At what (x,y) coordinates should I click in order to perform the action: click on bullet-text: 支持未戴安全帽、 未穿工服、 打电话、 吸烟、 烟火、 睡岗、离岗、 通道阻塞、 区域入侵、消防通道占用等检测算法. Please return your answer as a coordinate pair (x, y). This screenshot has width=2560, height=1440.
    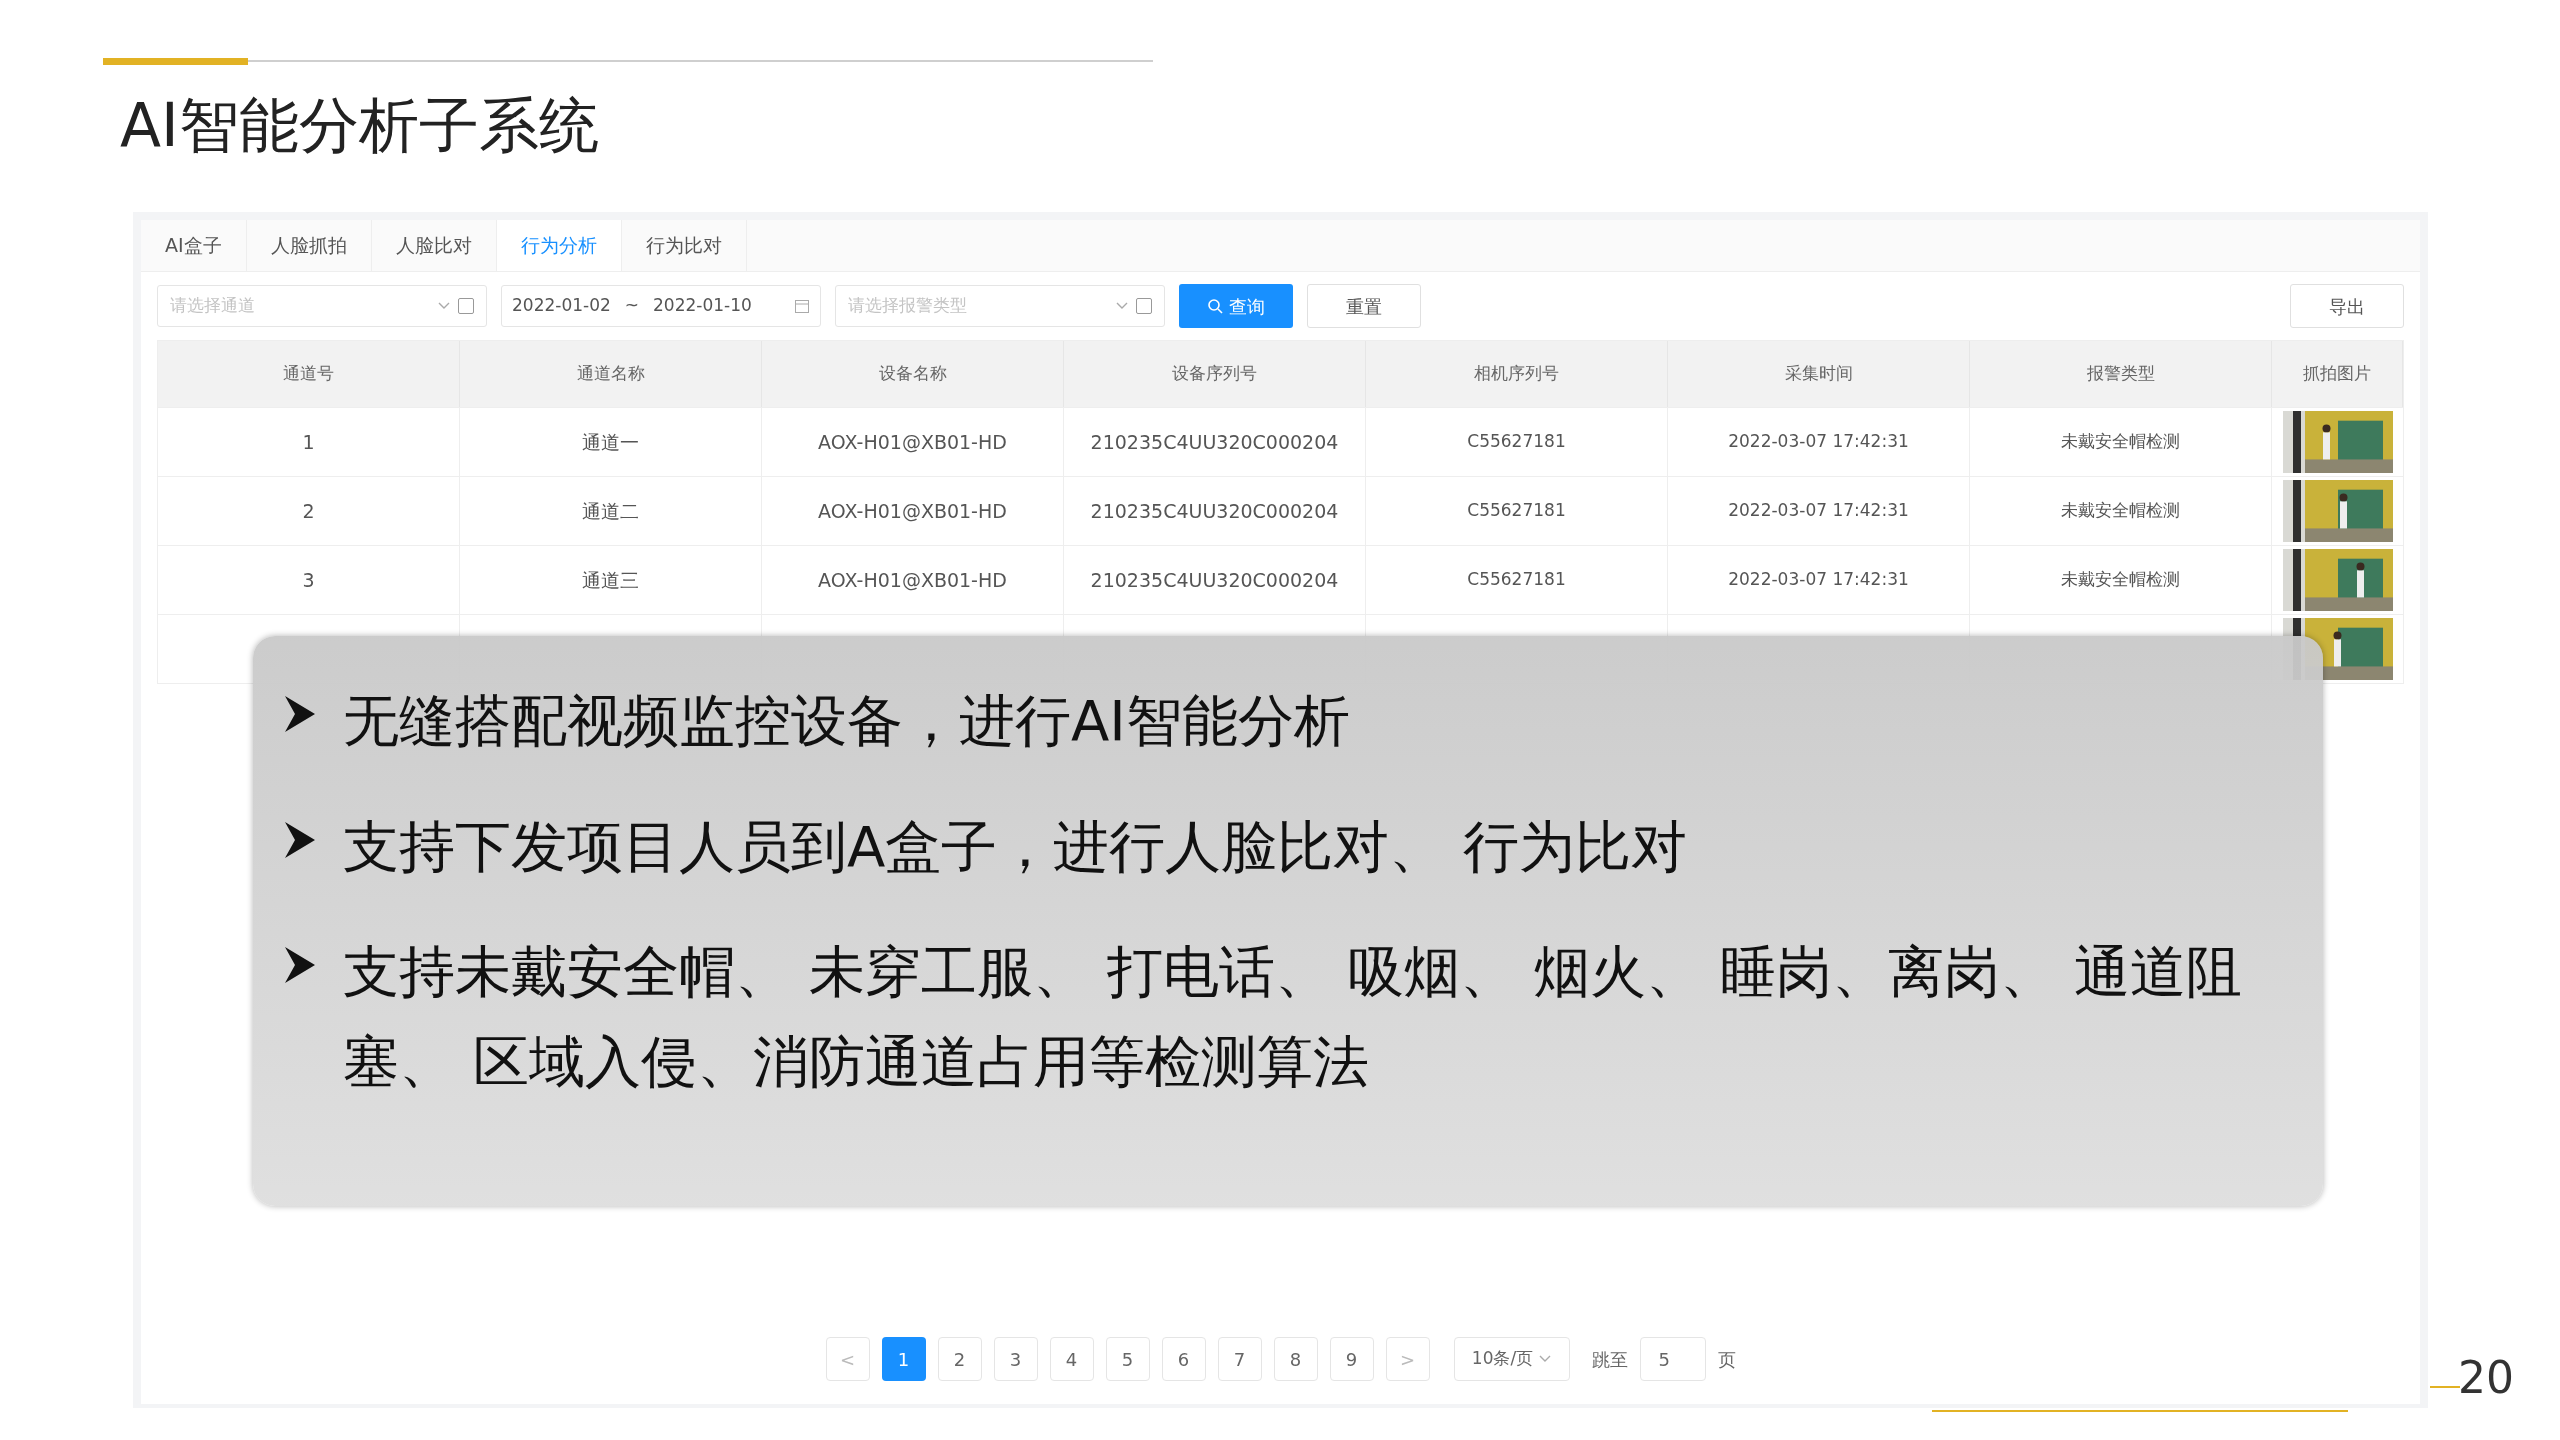
    Looking at the image, I should click on (1293, 1017).